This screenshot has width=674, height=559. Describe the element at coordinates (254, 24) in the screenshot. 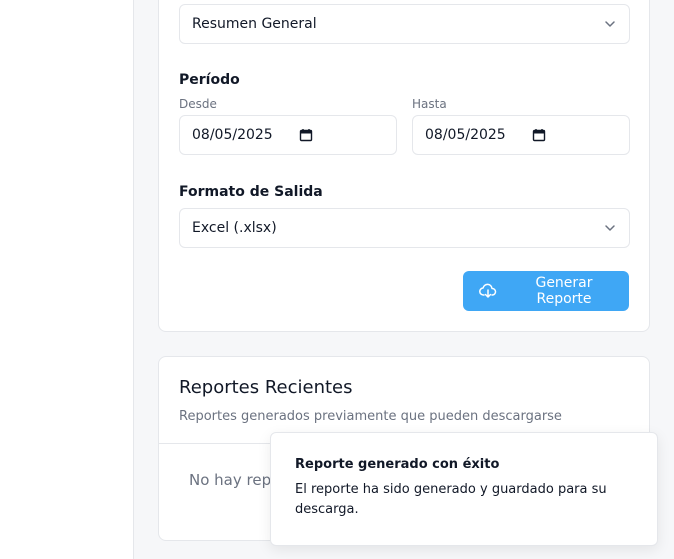

I see `report-type-value: Resumen General` at that location.